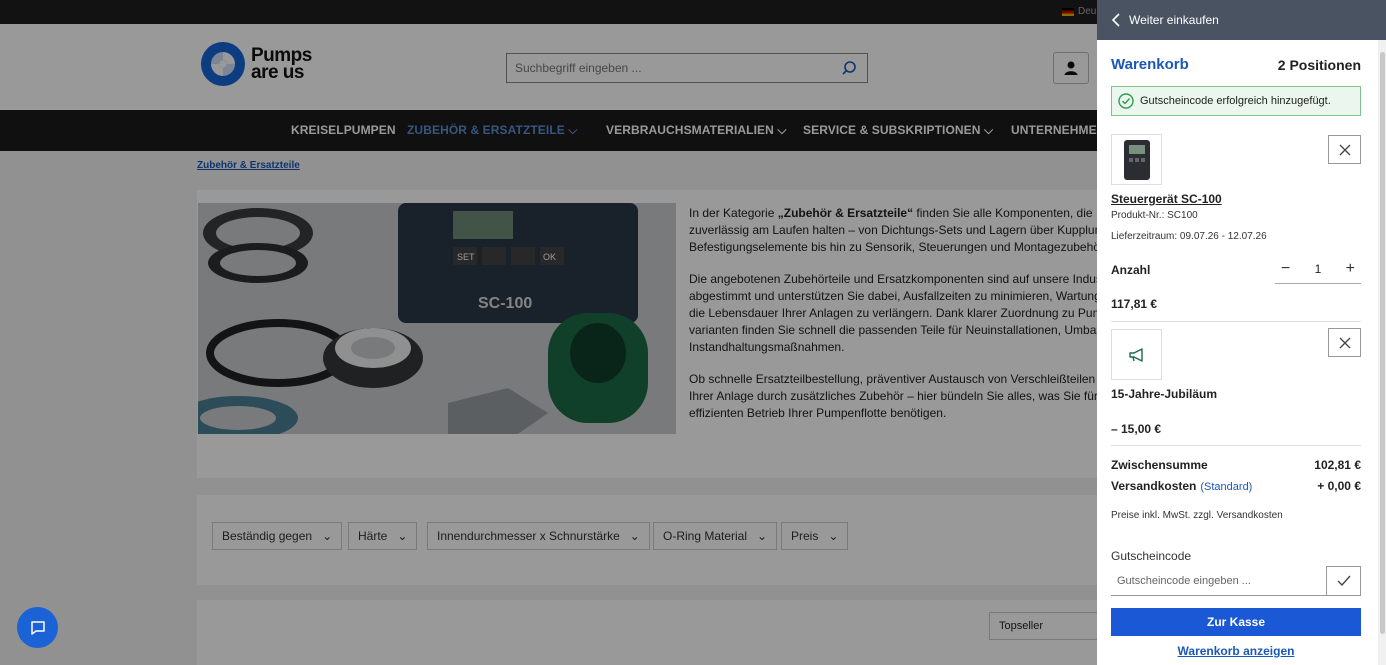 This screenshot has height=665, width=1386. I want to click on chat-button, so click(37, 627).